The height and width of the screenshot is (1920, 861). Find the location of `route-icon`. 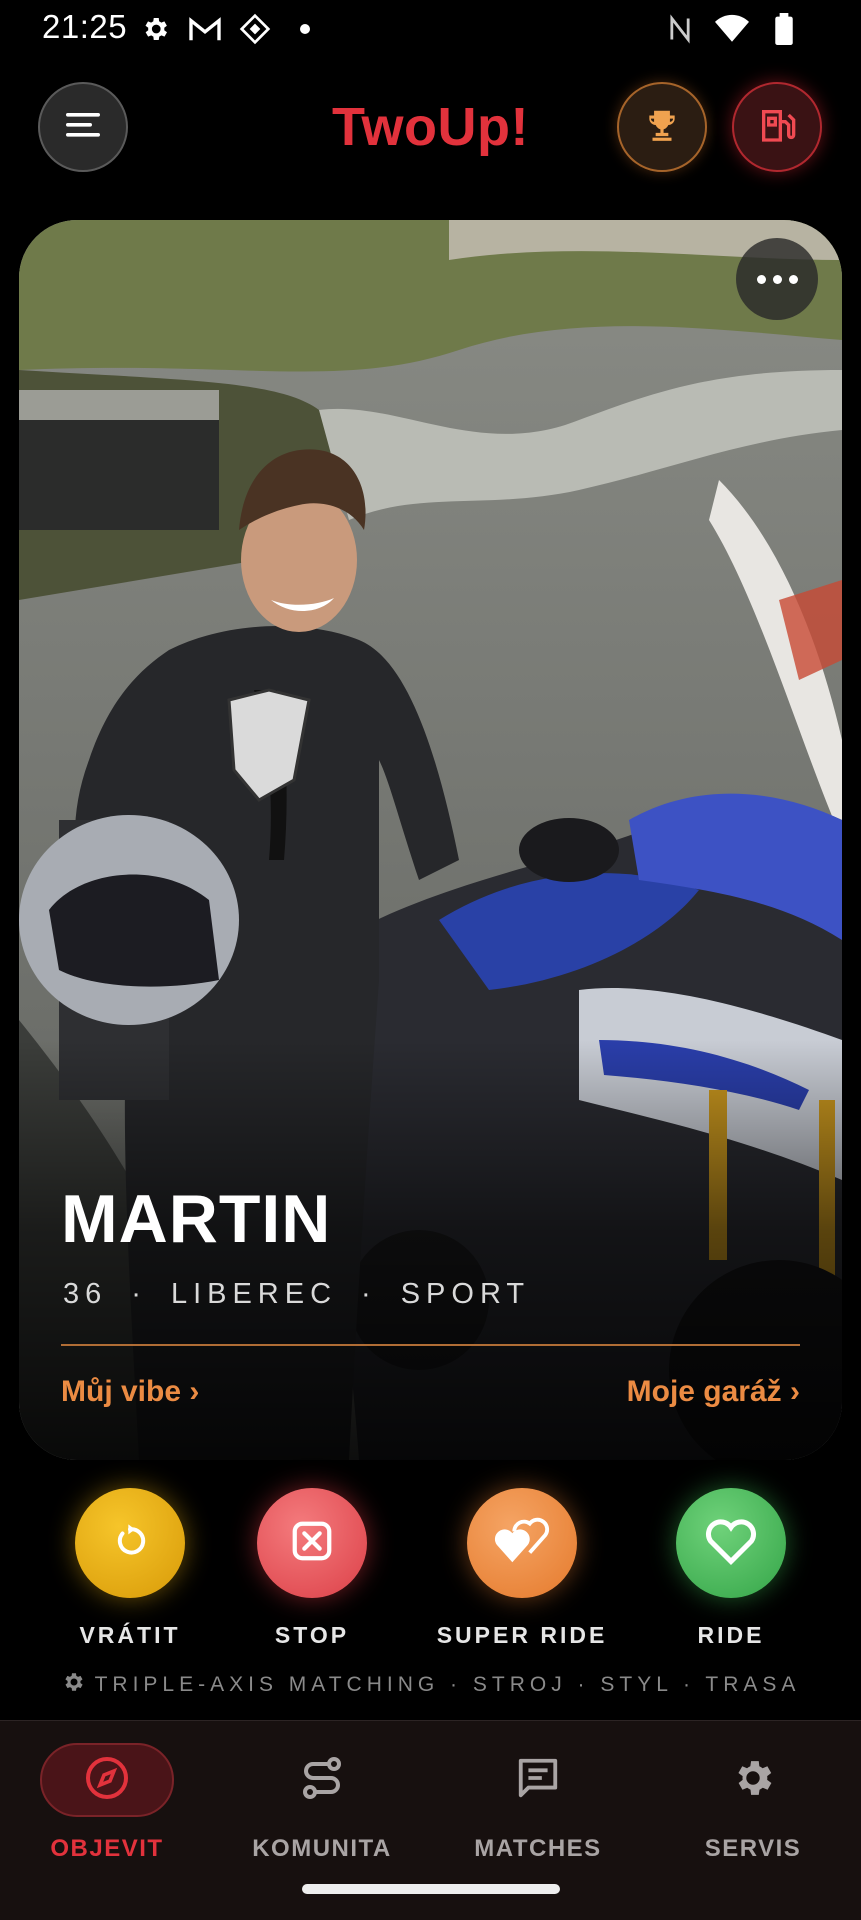

route-icon is located at coordinates (322, 1780).